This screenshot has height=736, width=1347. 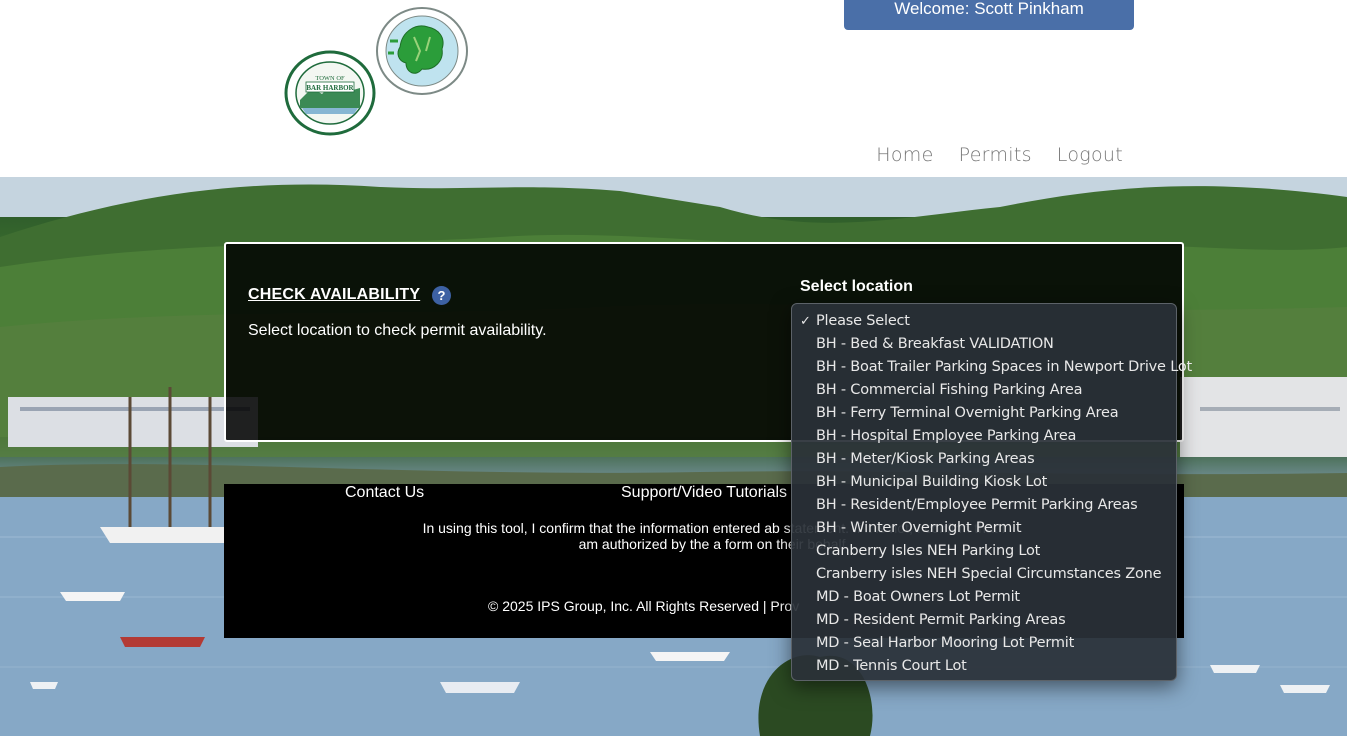 What do you see at coordinates (984, 666) in the screenshot?
I see `option-md-tennis-court: MD - Tennis Court Lot` at bounding box center [984, 666].